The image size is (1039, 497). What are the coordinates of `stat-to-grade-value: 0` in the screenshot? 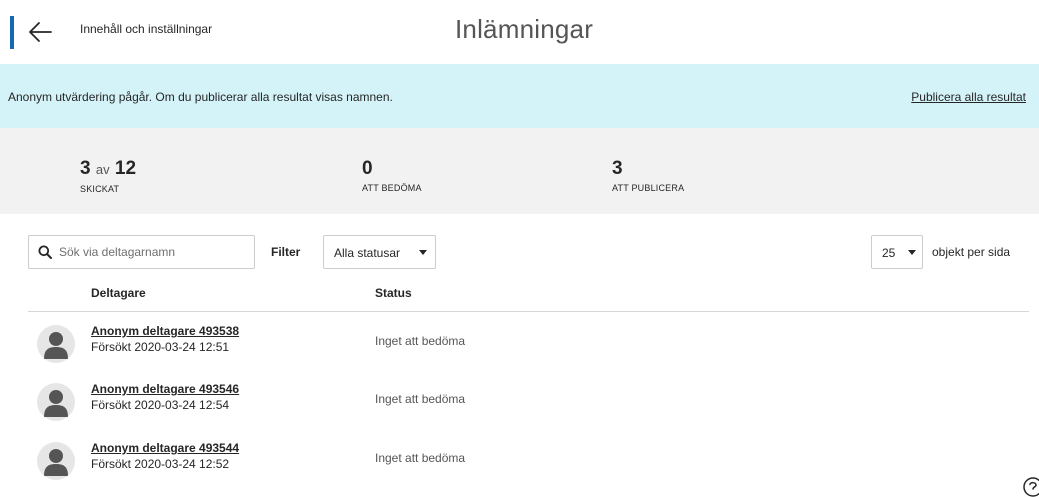 It's located at (367, 168).